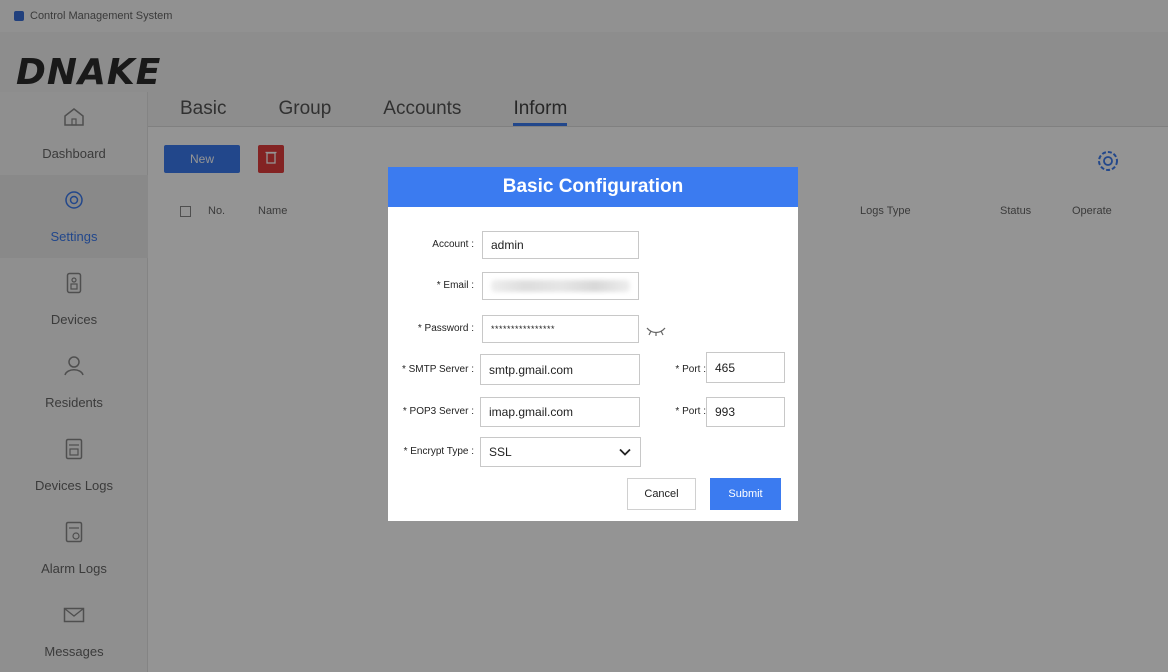 The width and height of the screenshot is (1168, 672). I want to click on encrypt-type-value: SSL, so click(500, 452).